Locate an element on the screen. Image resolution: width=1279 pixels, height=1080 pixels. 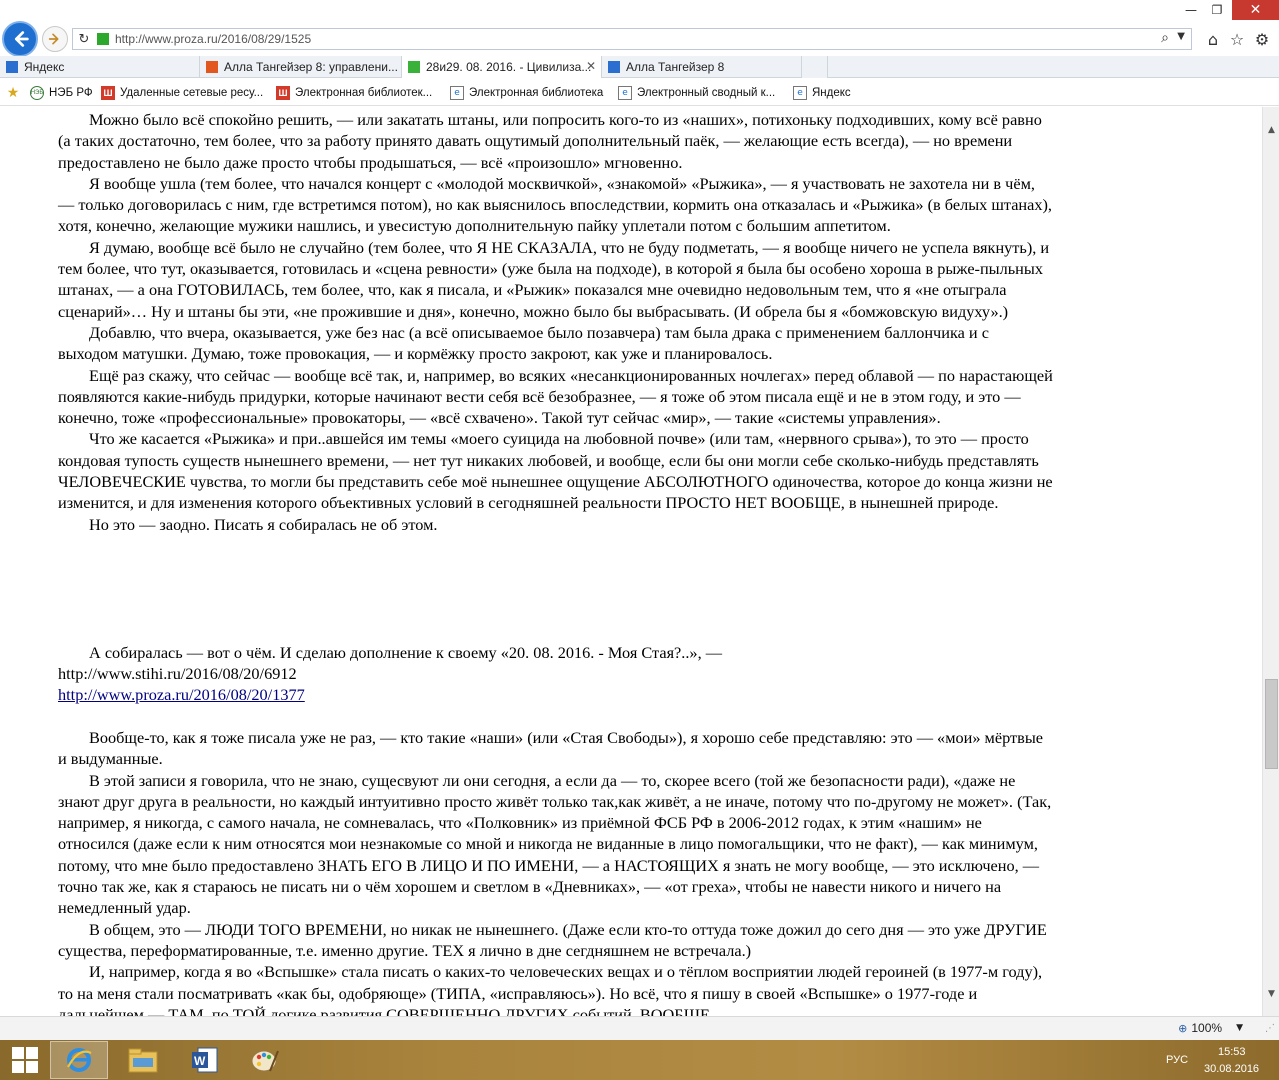
new-tab-button is located at coordinates (815, 67).